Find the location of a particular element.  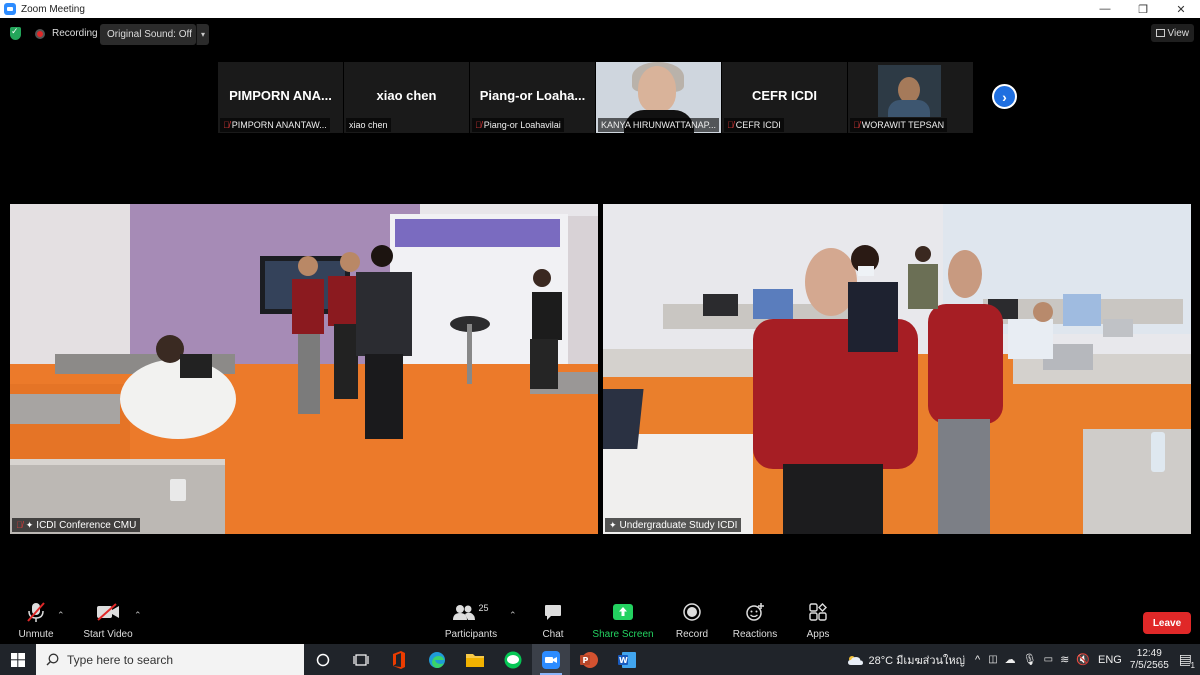

mic-muted-icon is located at coordinates (36, 612).